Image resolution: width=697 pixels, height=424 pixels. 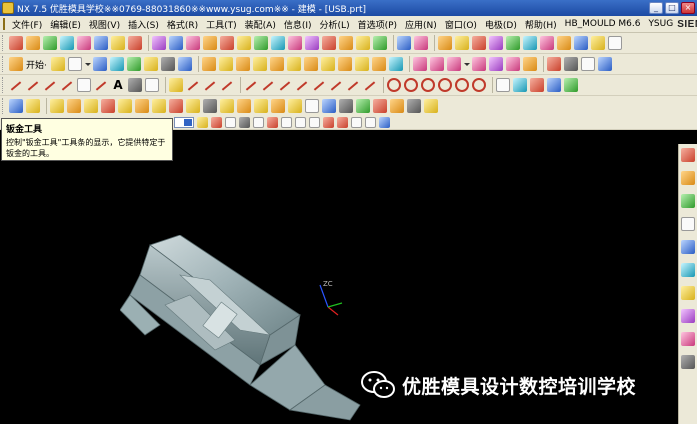 What do you see at coordinates (501, 24) in the screenshot?
I see `menu-electrode: 电极(D)` at bounding box center [501, 24].